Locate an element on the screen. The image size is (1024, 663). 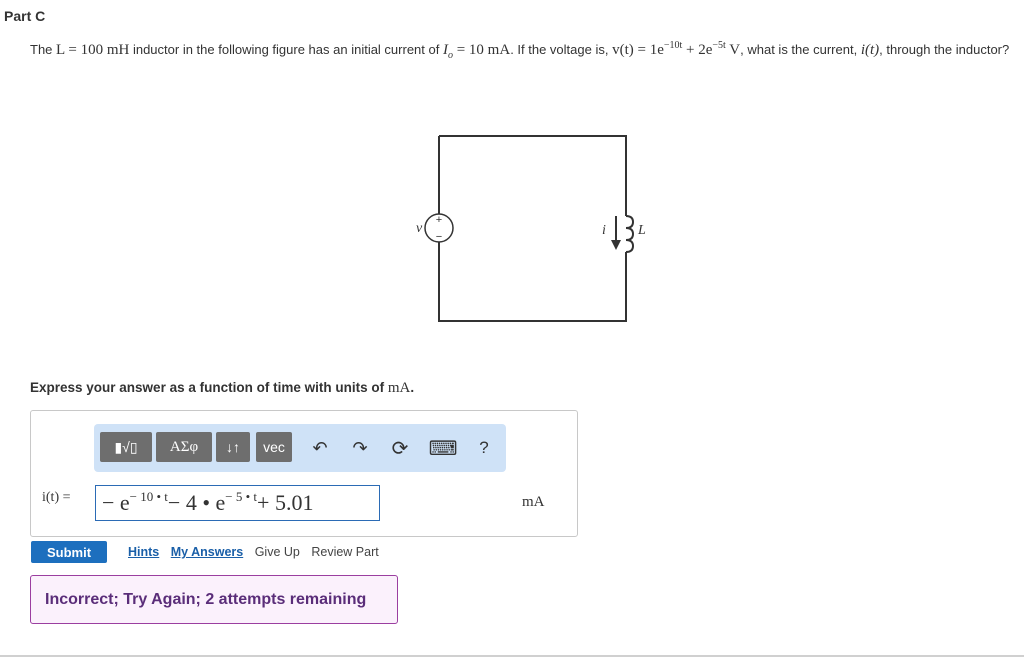
keyboard-icon: ⌨ is located at coordinates (443, 448).